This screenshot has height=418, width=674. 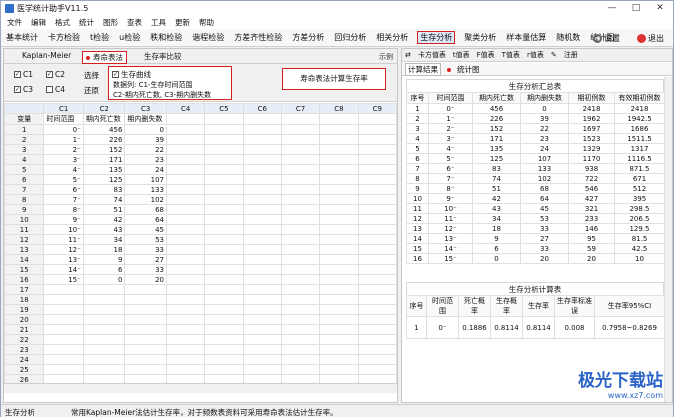 I want to click on sheet-cell: 456, so click(x=104, y=129).